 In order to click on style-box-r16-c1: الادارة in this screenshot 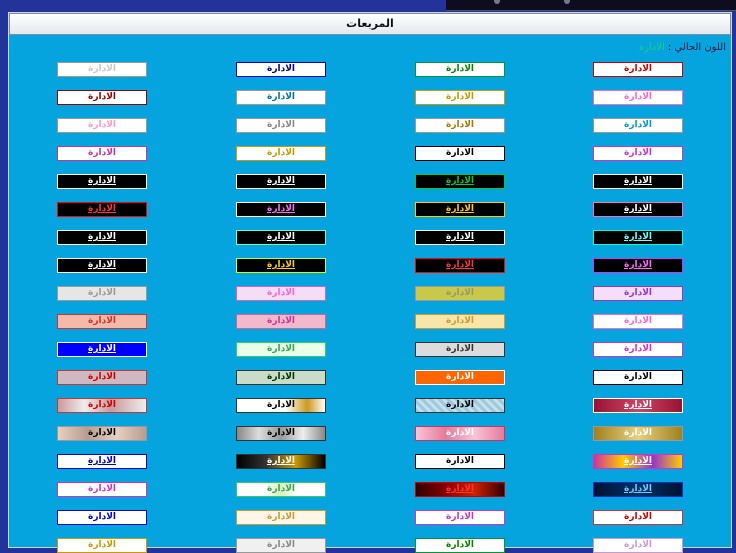, I will do `click(102, 489)`.